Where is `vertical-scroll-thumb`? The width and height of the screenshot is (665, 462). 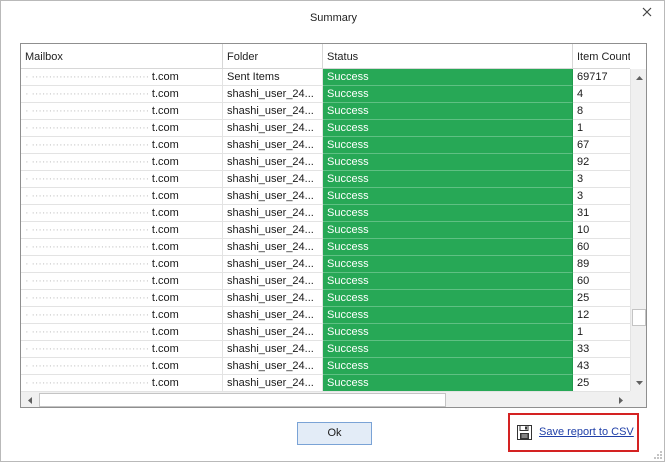
vertical-scroll-thumb is located at coordinates (639, 317).